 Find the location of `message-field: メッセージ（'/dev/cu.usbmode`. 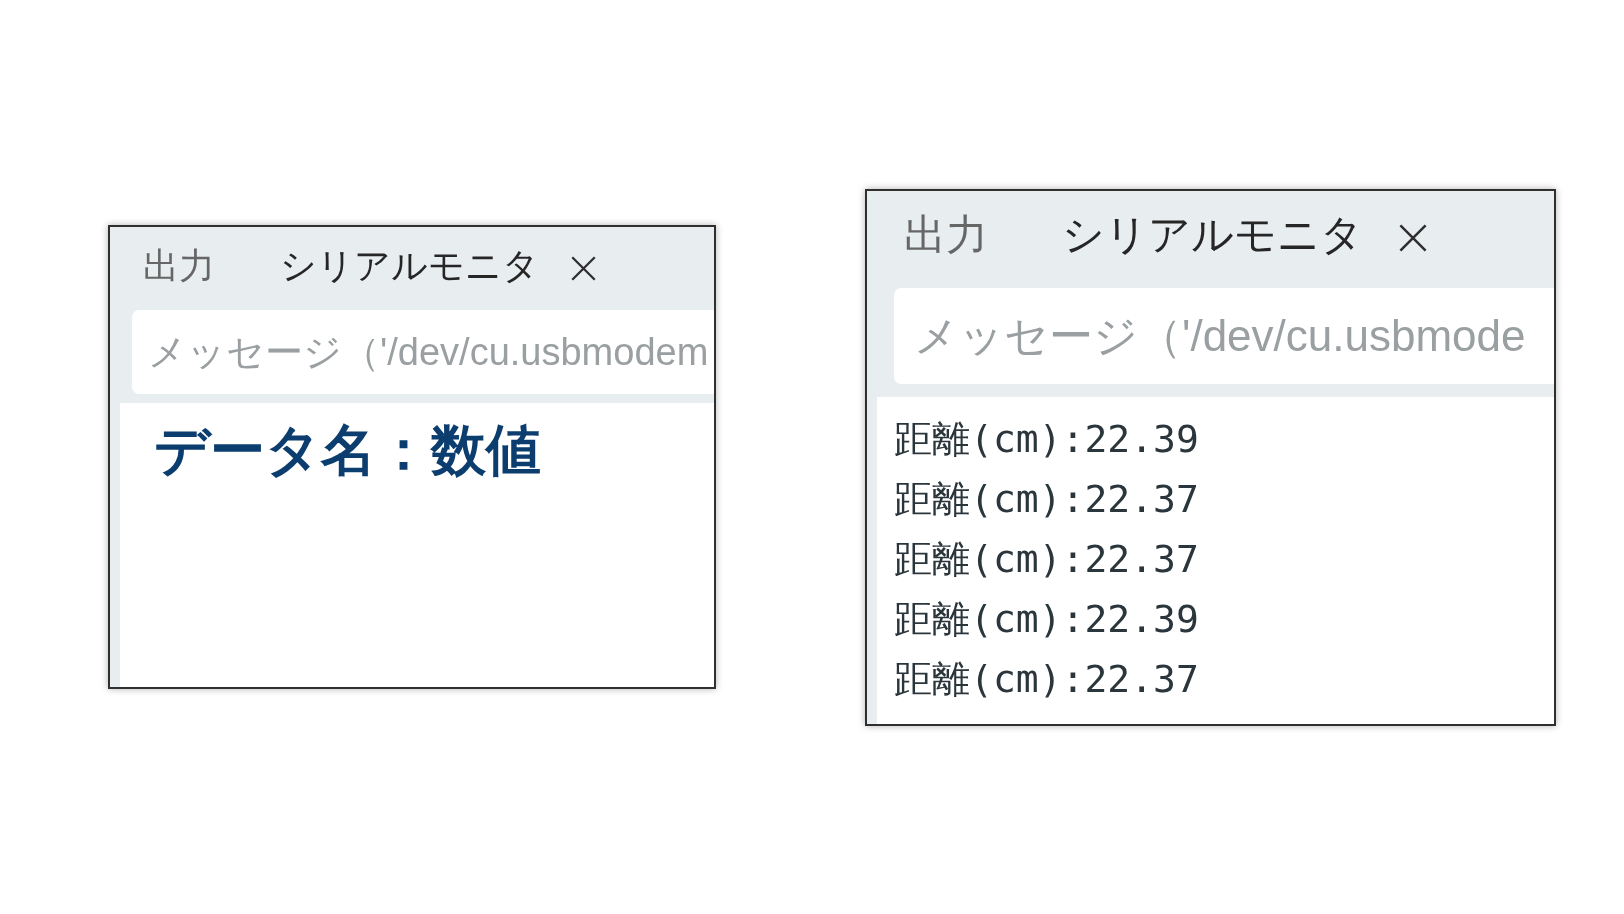

message-field: メッセージ（'/dev/cu.usbmode is located at coordinates (1224, 335).